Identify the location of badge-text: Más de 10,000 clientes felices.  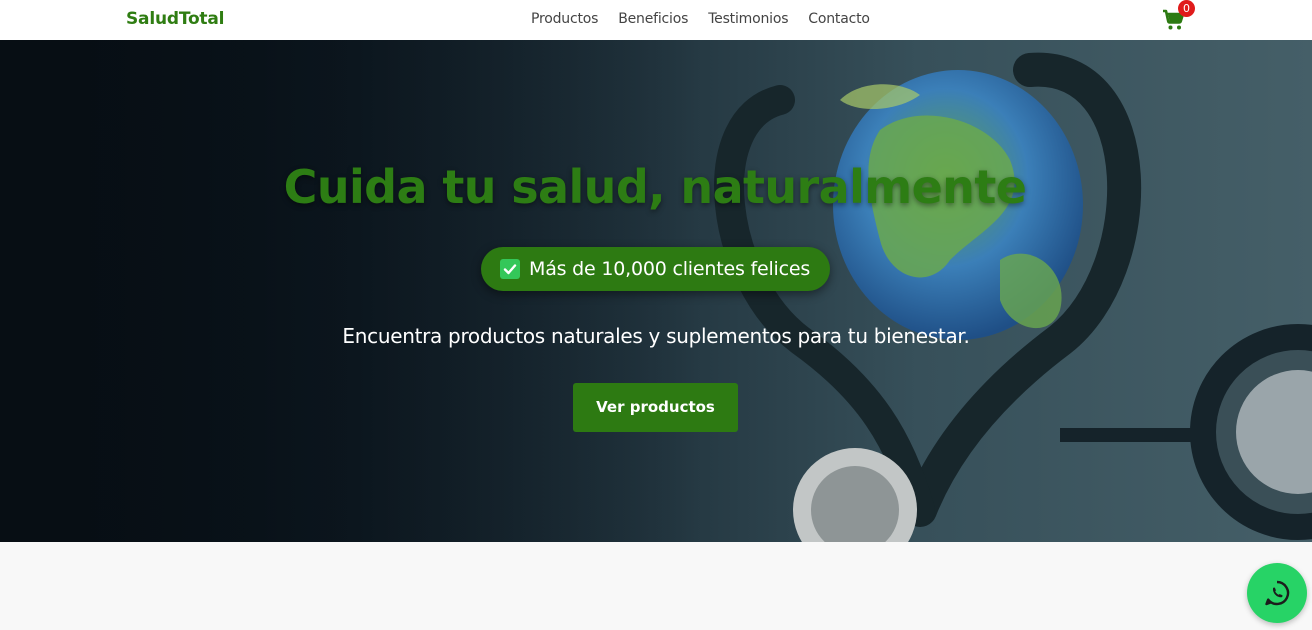
(670, 269).